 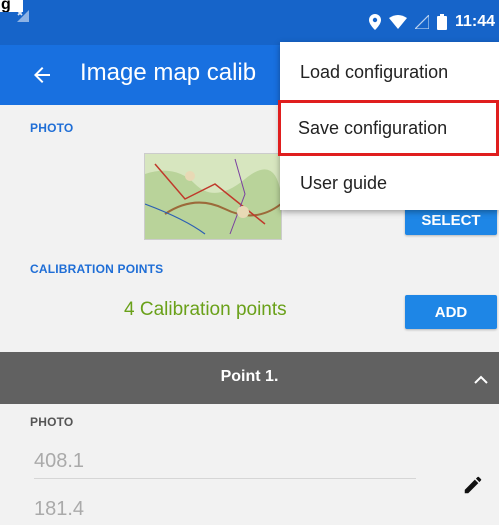 I want to click on page-title: Image map calib, so click(x=168, y=72).